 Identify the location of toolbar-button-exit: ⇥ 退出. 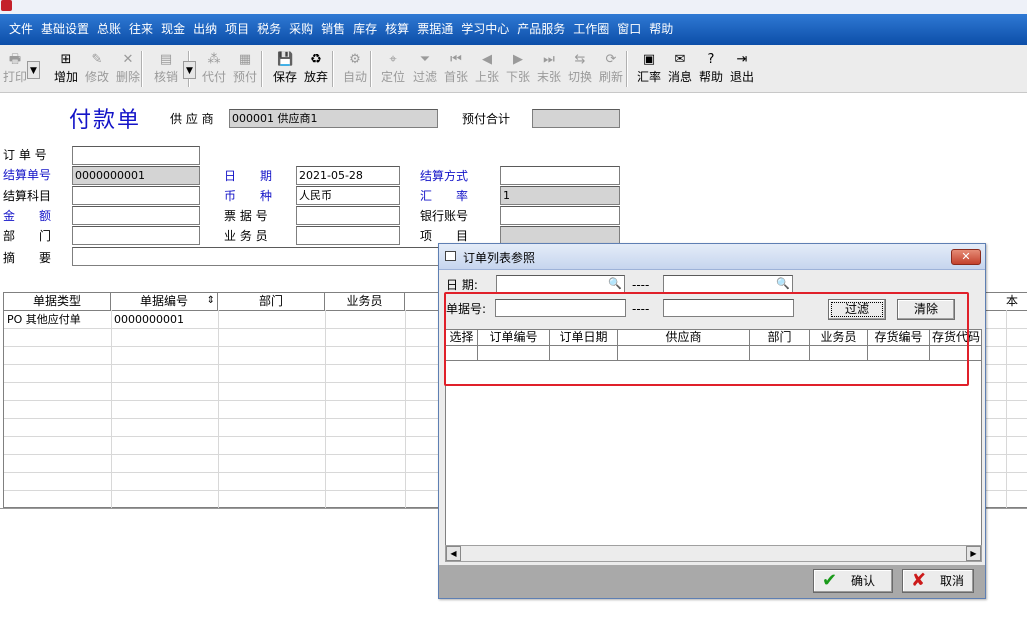
(742, 70).